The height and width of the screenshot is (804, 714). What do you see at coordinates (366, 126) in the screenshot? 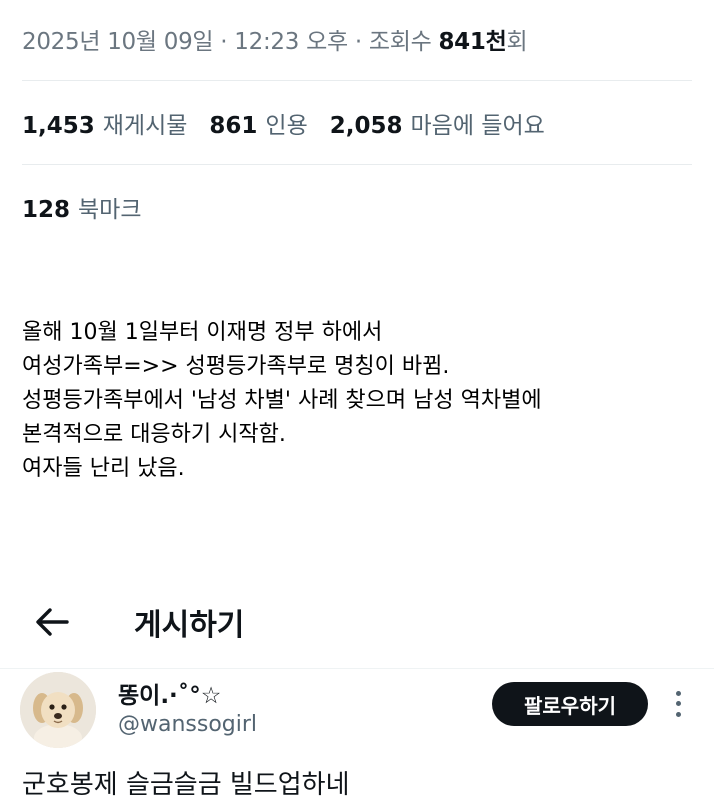
I see `likes-count: 2,058` at bounding box center [366, 126].